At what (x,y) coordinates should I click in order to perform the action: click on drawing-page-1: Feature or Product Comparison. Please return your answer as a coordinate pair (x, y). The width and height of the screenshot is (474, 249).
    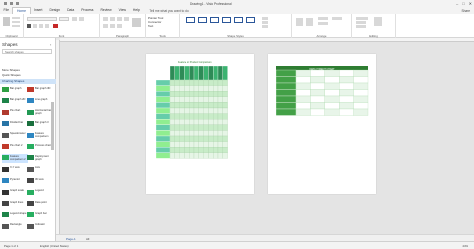
    Looking at the image, I should click on (200, 124).